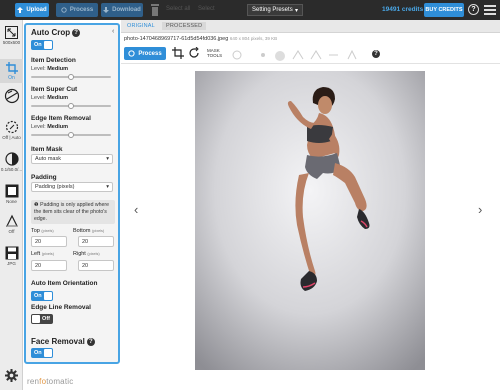 The width and height of the screenshot is (500, 390). I want to click on padding-title: Padding, so click(44, 177).